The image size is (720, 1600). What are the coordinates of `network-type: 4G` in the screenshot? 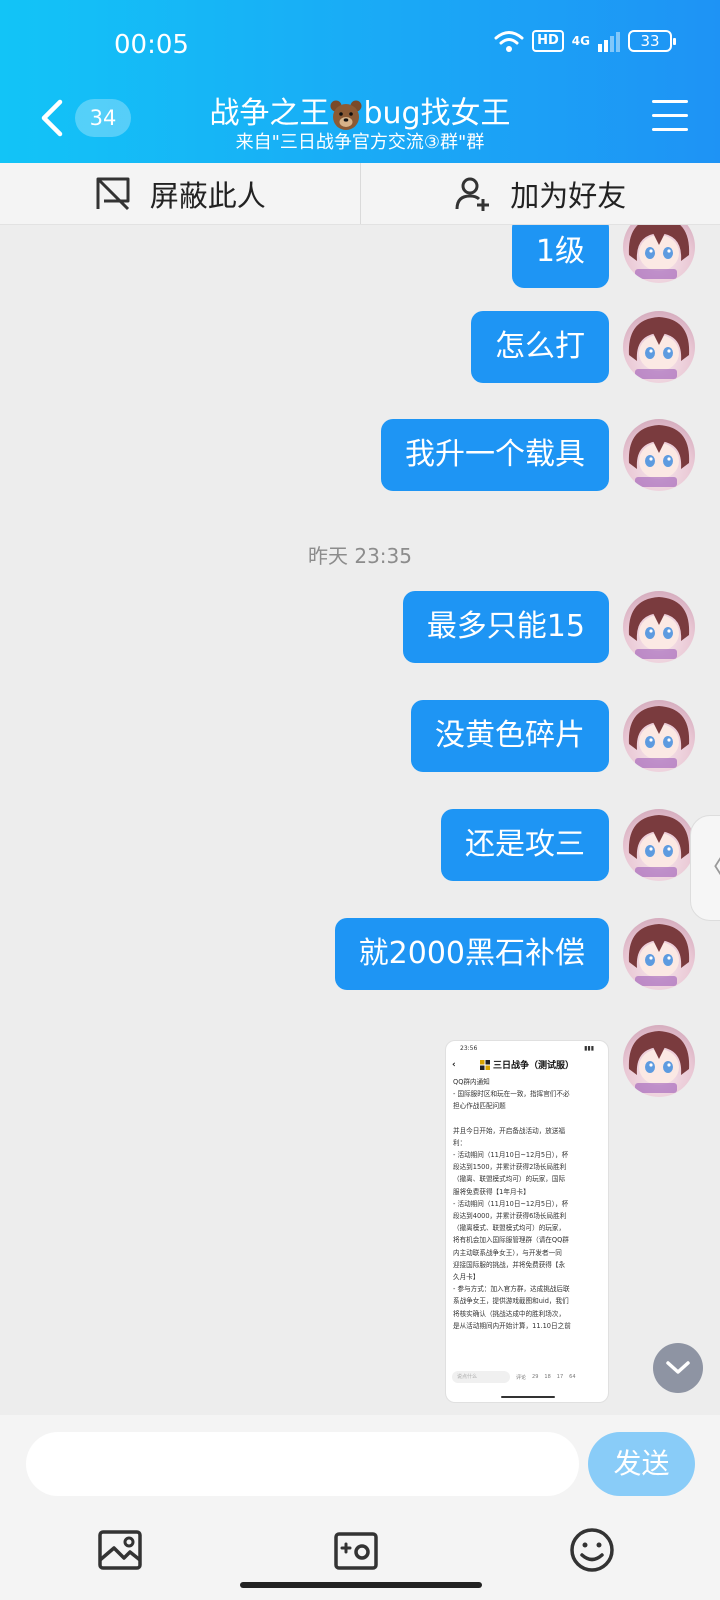 It's located at (580, 41).